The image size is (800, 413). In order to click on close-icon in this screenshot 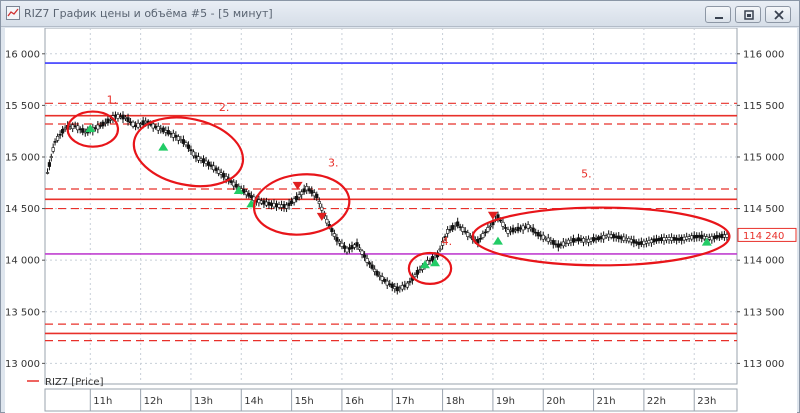, I will do `click(779, 15)`.